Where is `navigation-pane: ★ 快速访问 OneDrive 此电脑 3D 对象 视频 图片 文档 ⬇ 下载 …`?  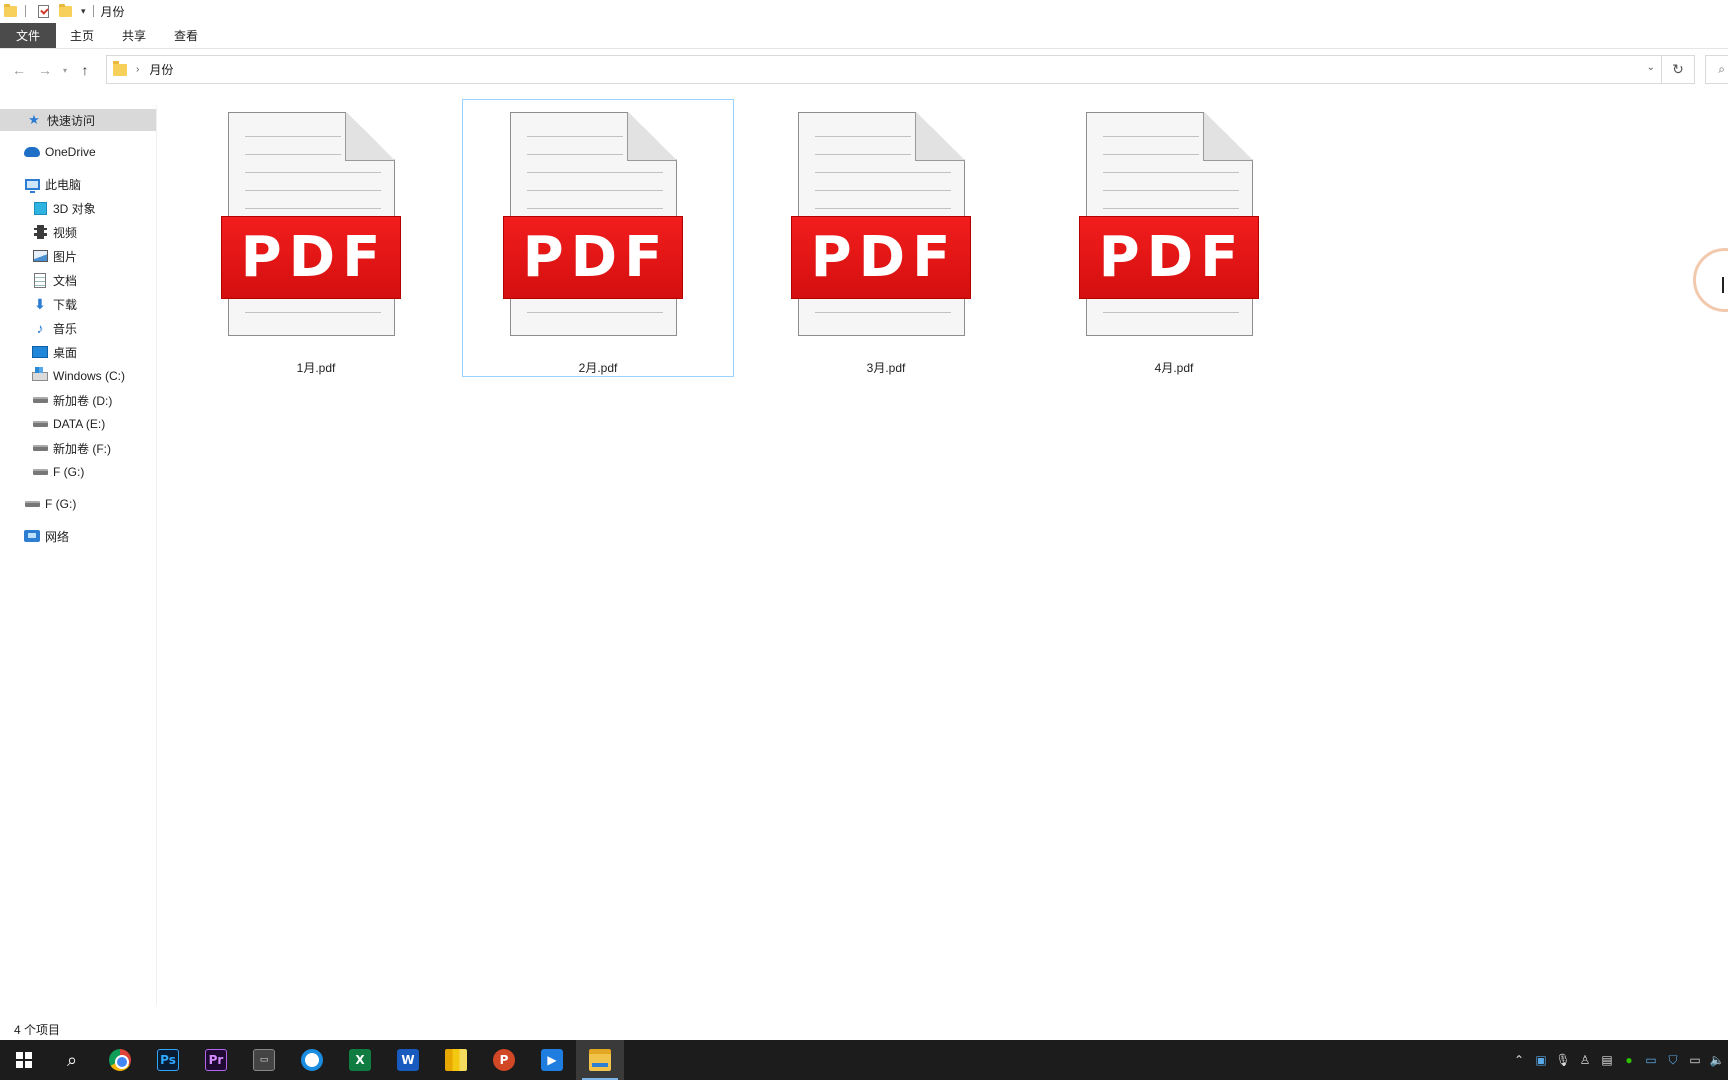
navigation-pane: ★ 快速访问 OneDrive 此电脑 3D 对象 视频 图片 文档 ⬇ 下载 … is located at coordinates (78, 555).